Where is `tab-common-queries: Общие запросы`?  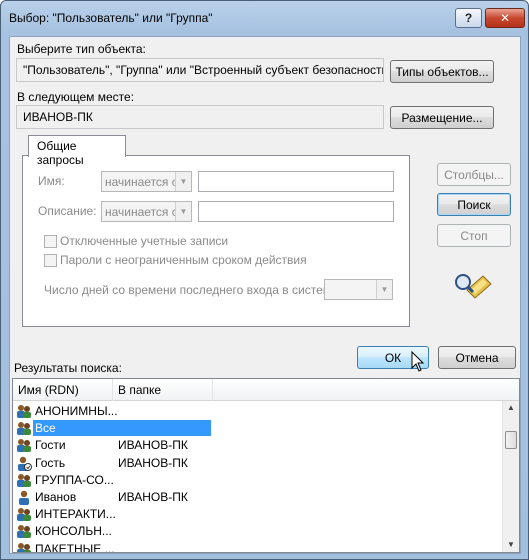 tab-common-queries: Общие запросы is located at coordinates (77, 151).